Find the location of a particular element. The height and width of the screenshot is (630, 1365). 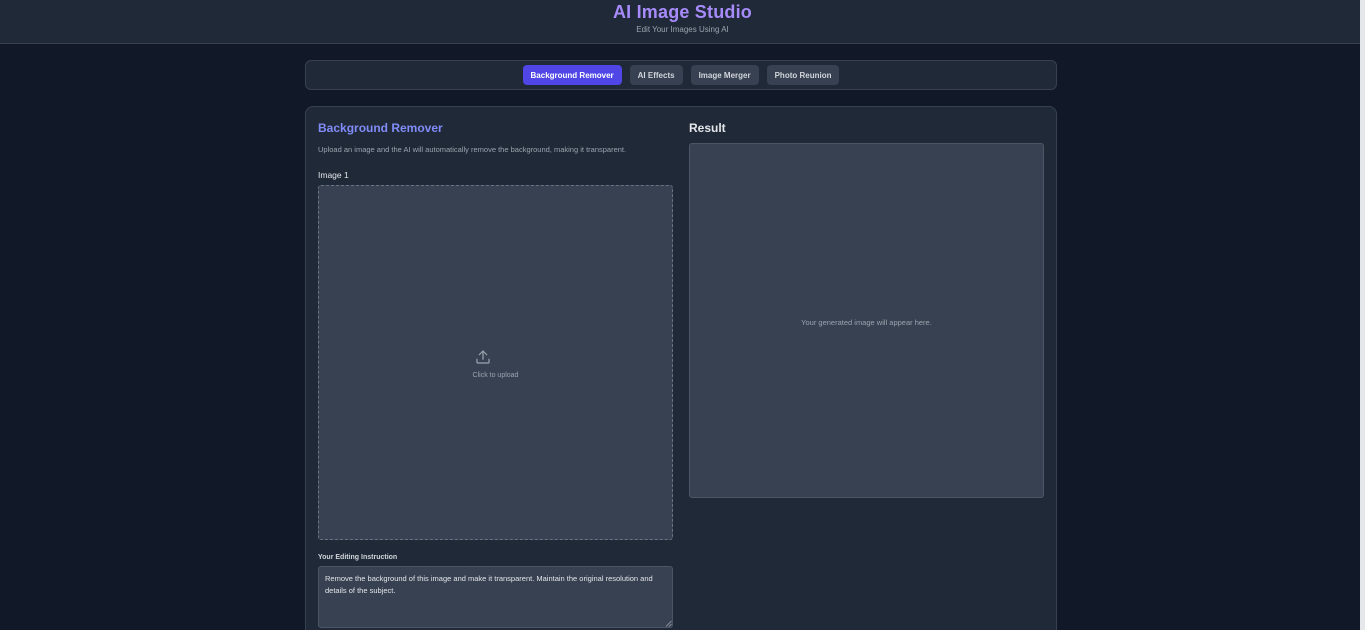

result-placeholder: Your generated image will appear here. is located at coordinates (866, 322).